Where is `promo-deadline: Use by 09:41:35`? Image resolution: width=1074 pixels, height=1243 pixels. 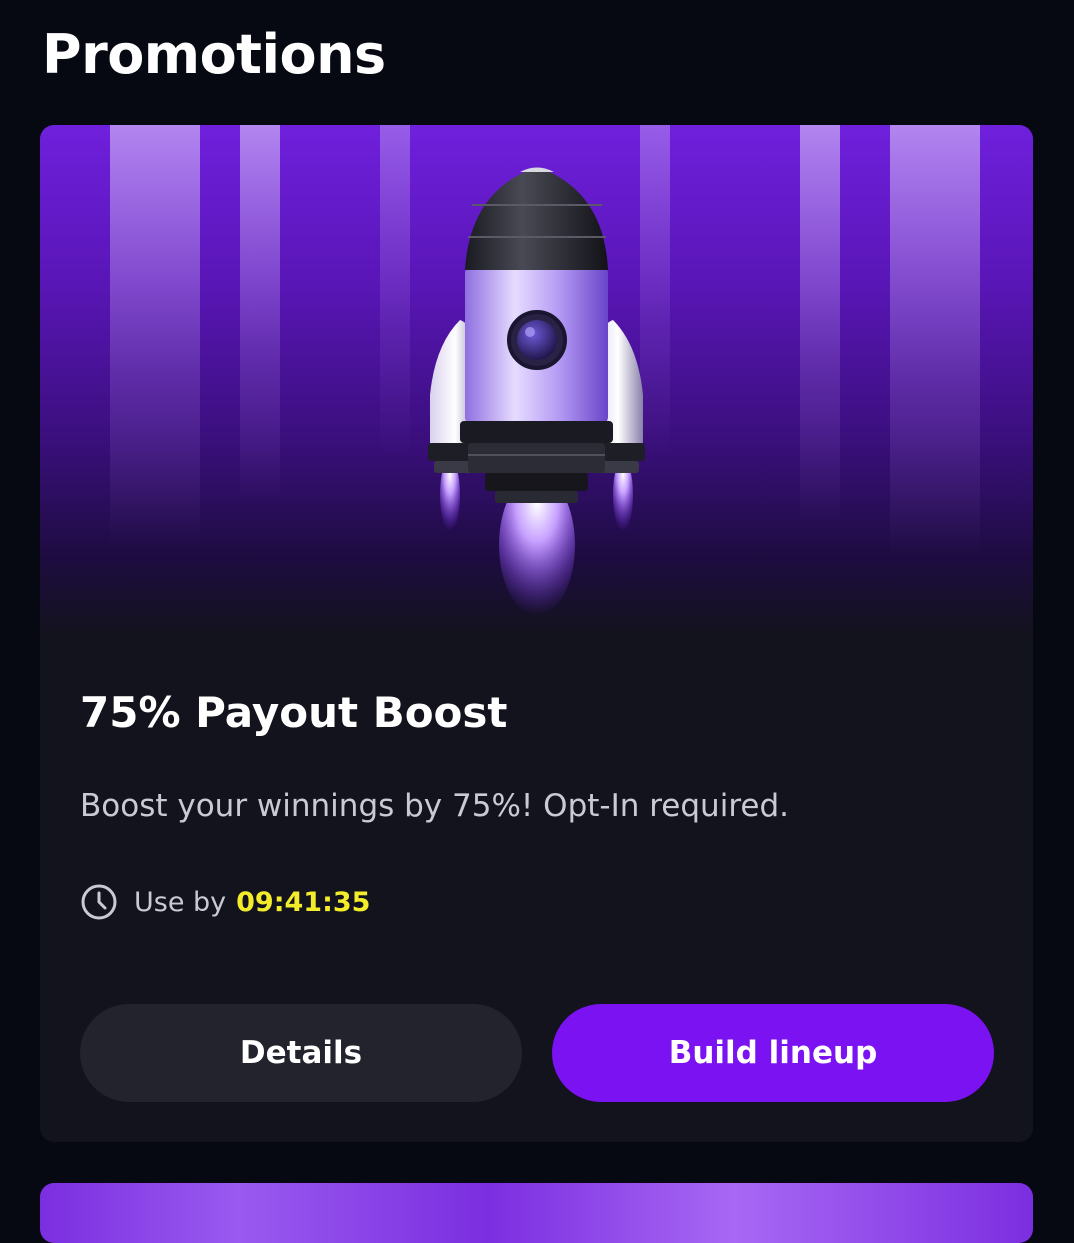 promo-deadline: Use by 09:41:35 is located at coordinates (225, 902).